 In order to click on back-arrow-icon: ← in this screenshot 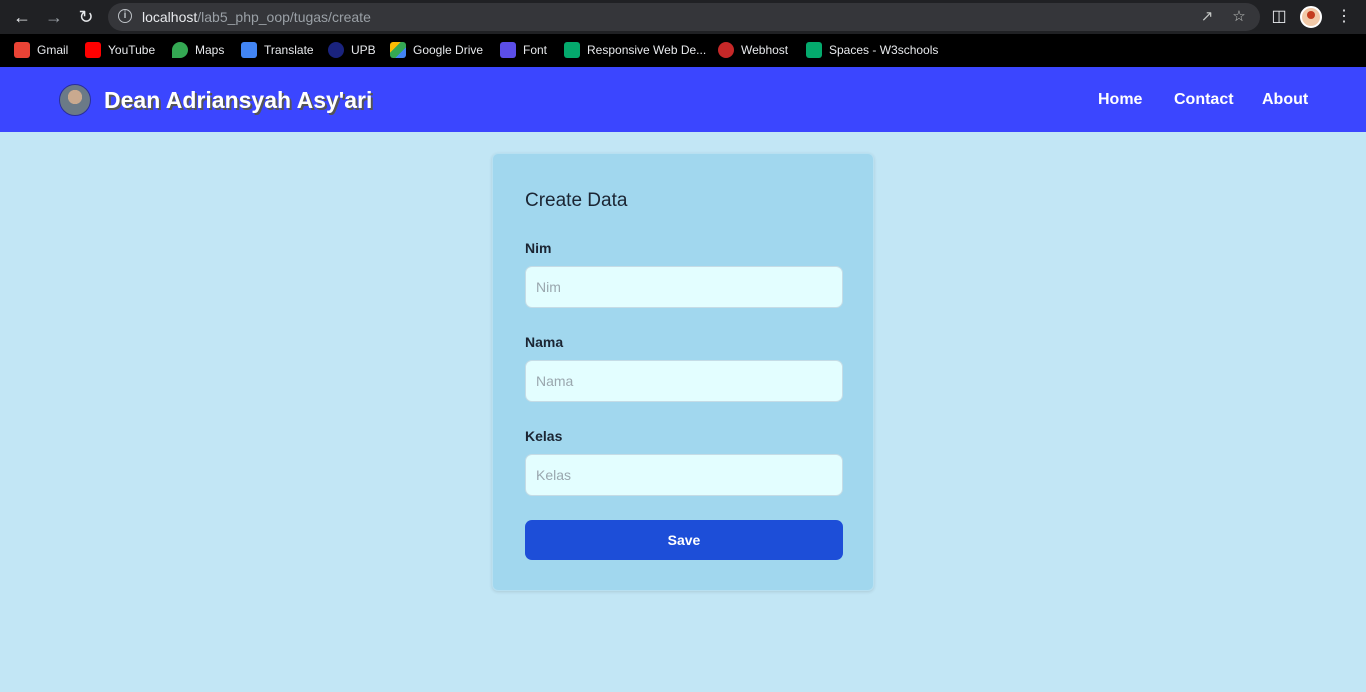, I will do `click(22, 17)`.